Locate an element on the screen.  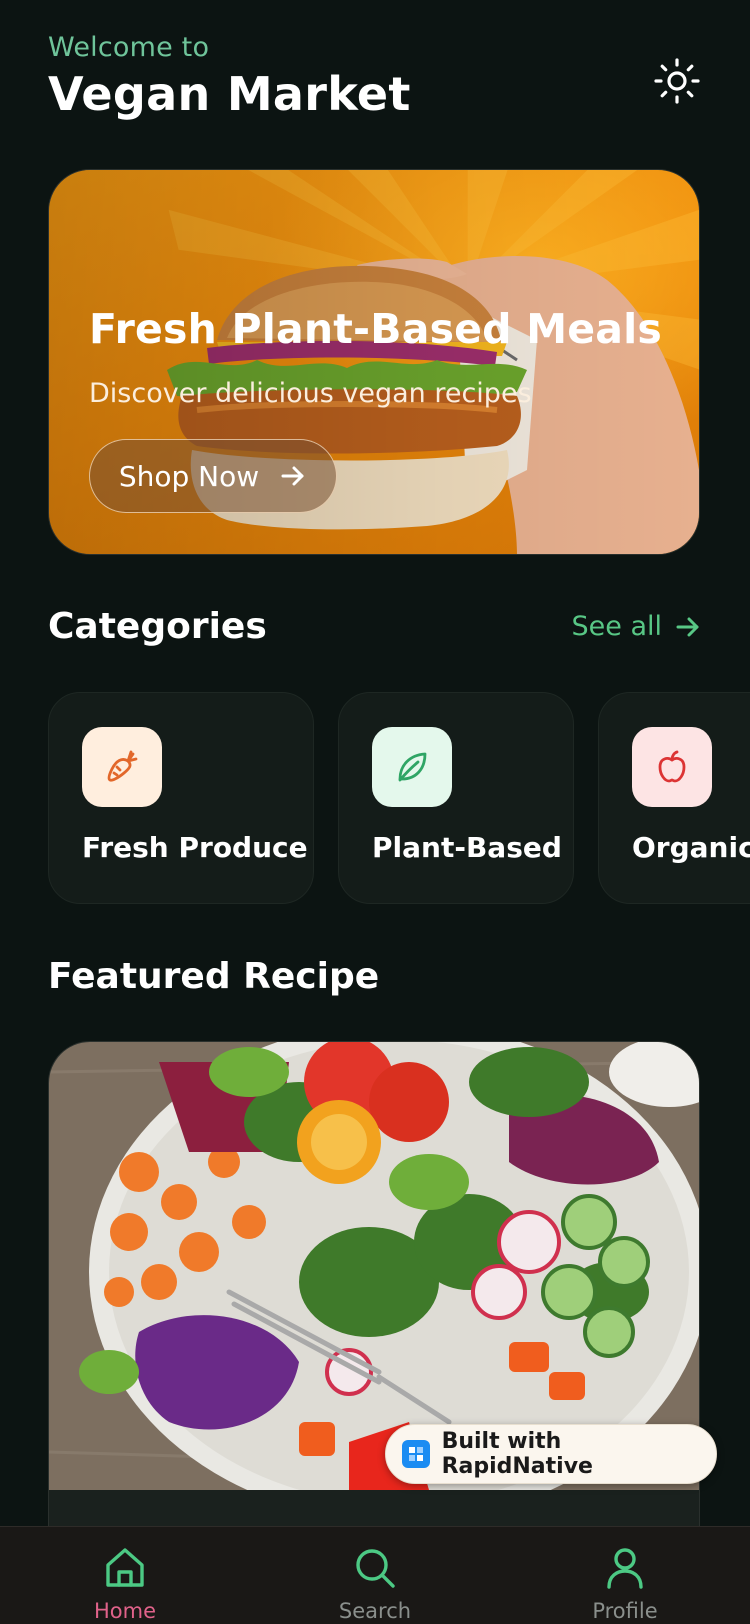
categories-header: Categories See all is located at coordinates (375, 626).